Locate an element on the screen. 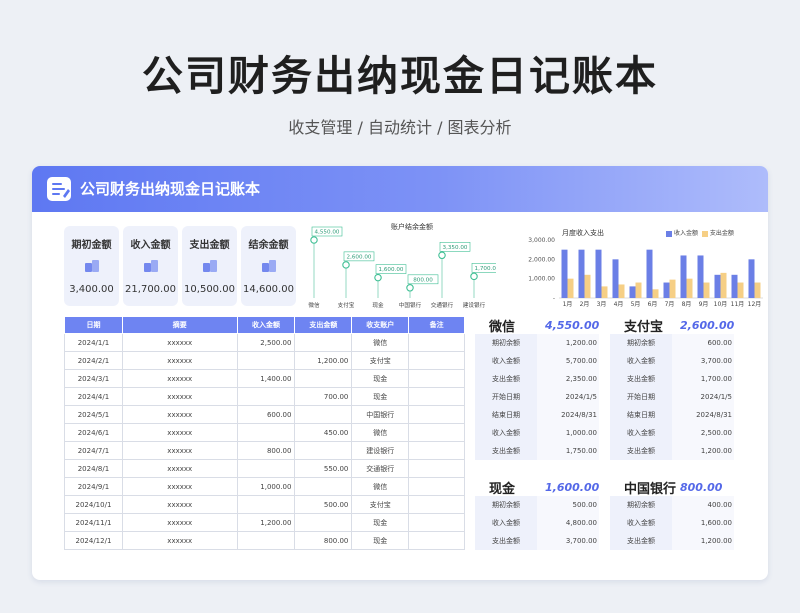 The image size is (800, 613). account-row-value: 1,600.00 is located at coordinates (703, 523).